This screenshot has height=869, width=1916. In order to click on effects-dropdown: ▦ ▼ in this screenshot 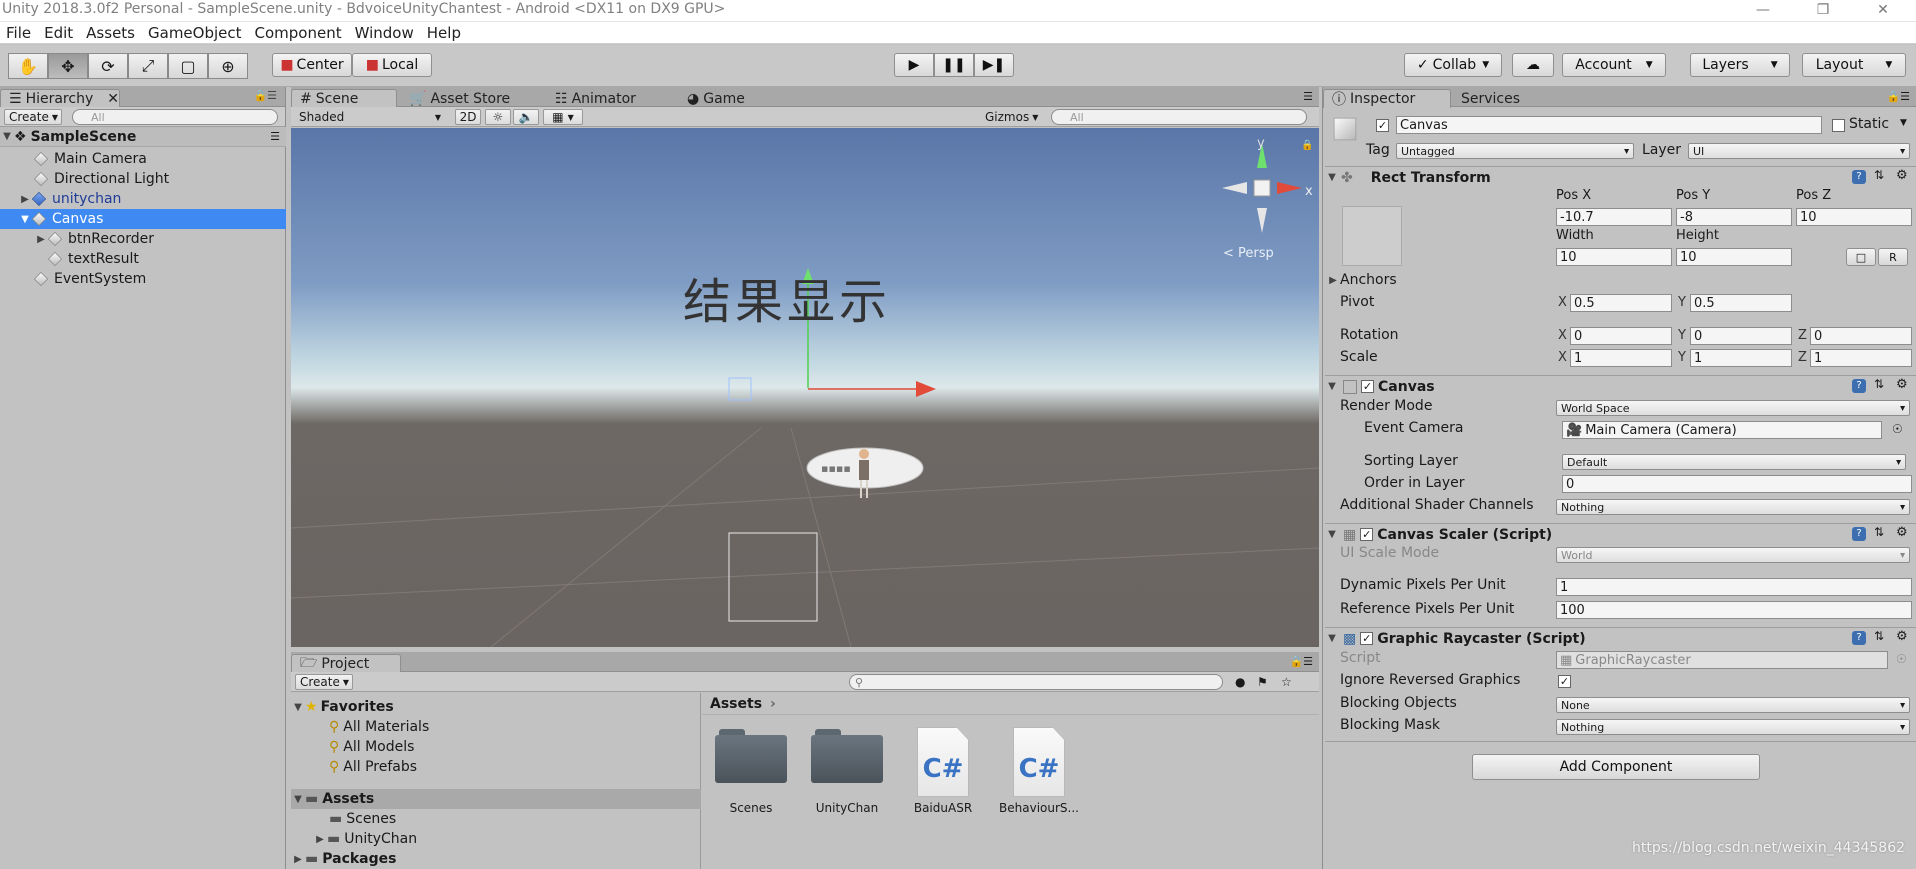, I will do `click(563, 117)`.